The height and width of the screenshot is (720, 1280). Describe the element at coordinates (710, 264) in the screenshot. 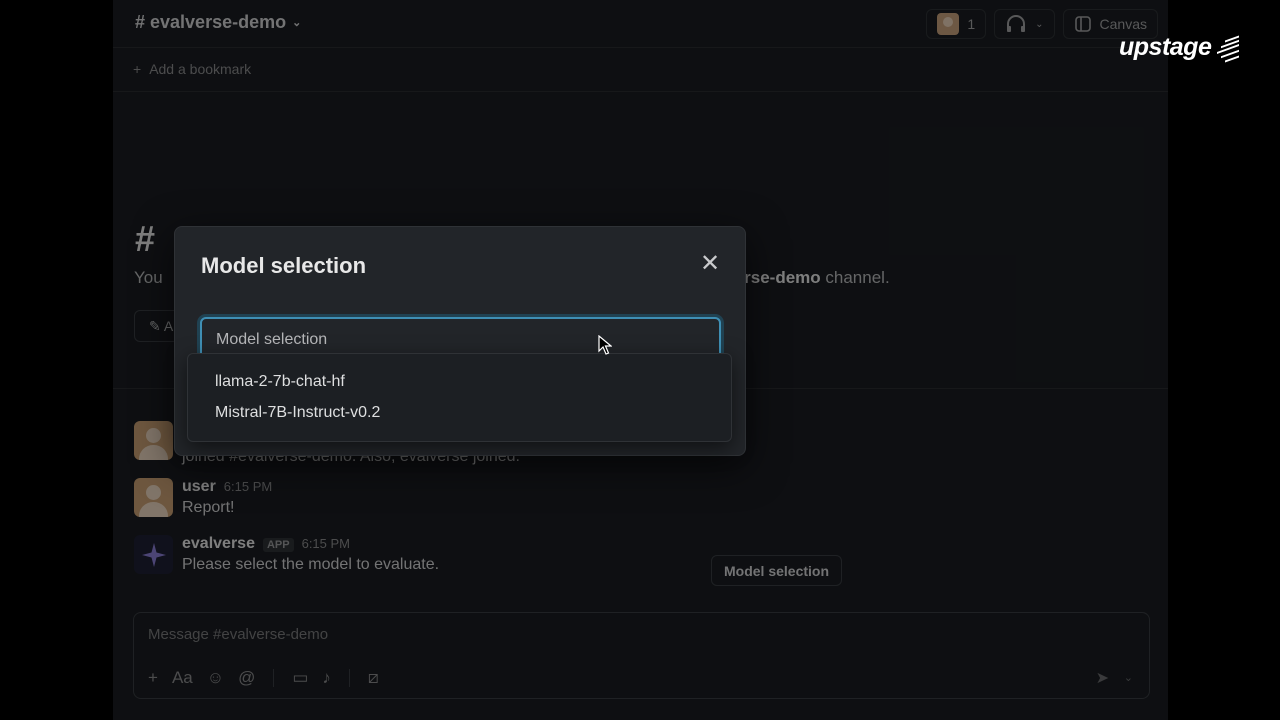

I see `close-icon: ✕` at that location.